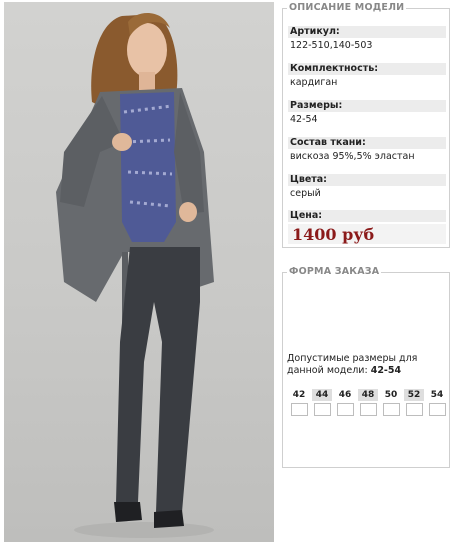 This screenshot has width=455, height=546. I want to click on size-label: 50, so click(391, 395).